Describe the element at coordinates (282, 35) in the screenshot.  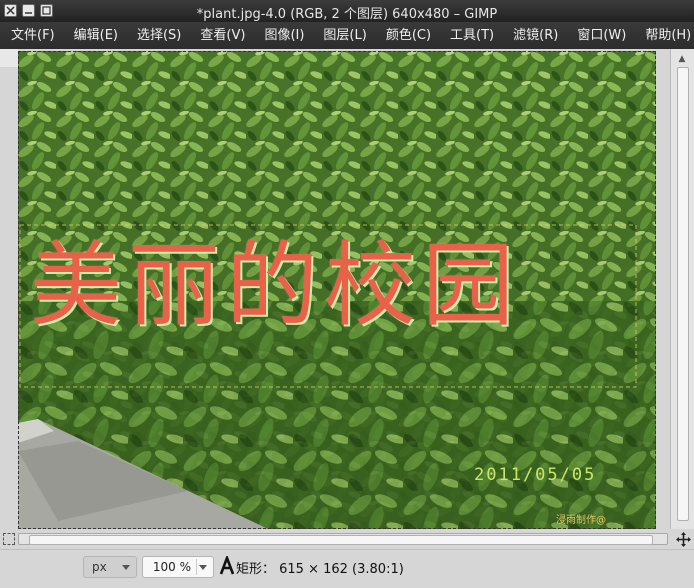
I see `menu-image: 图像(I)` at that location.